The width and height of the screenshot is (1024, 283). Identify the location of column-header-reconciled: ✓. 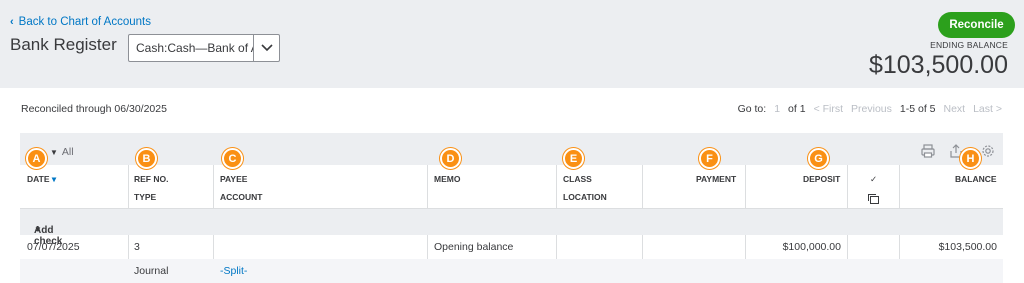
(874, 179).